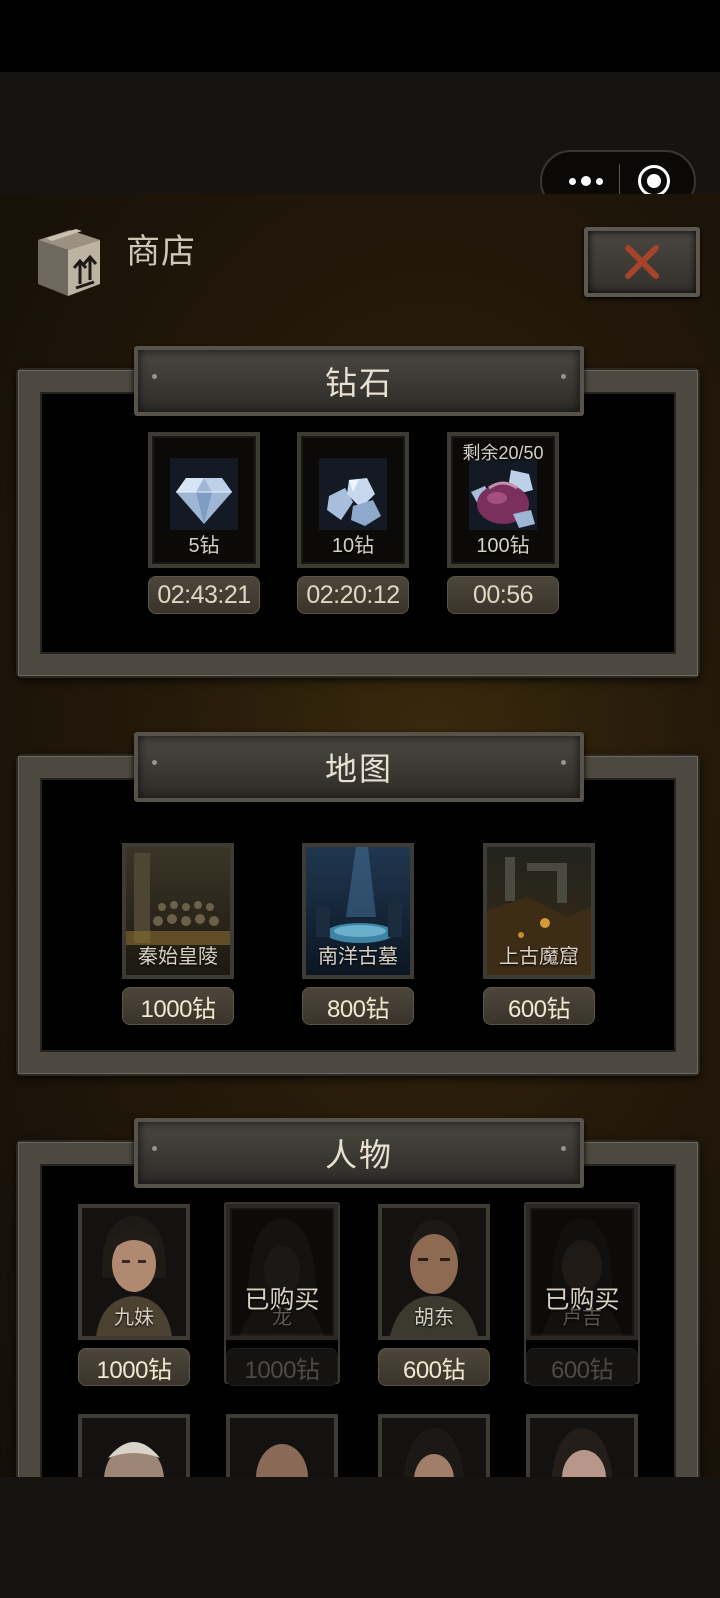 The image size is (720, 1598). I want to click on more-dots-icon, so click(586, 181).